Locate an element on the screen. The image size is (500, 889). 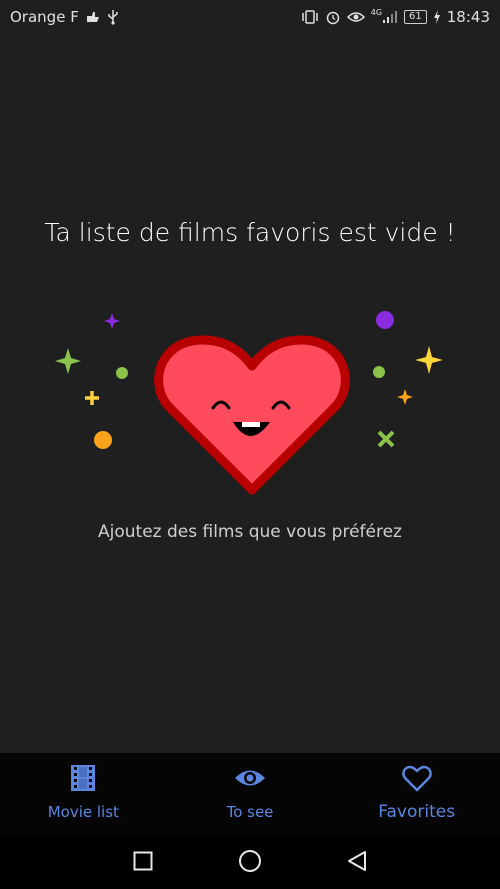
alarm-icon is located at coordinates (333, 17).